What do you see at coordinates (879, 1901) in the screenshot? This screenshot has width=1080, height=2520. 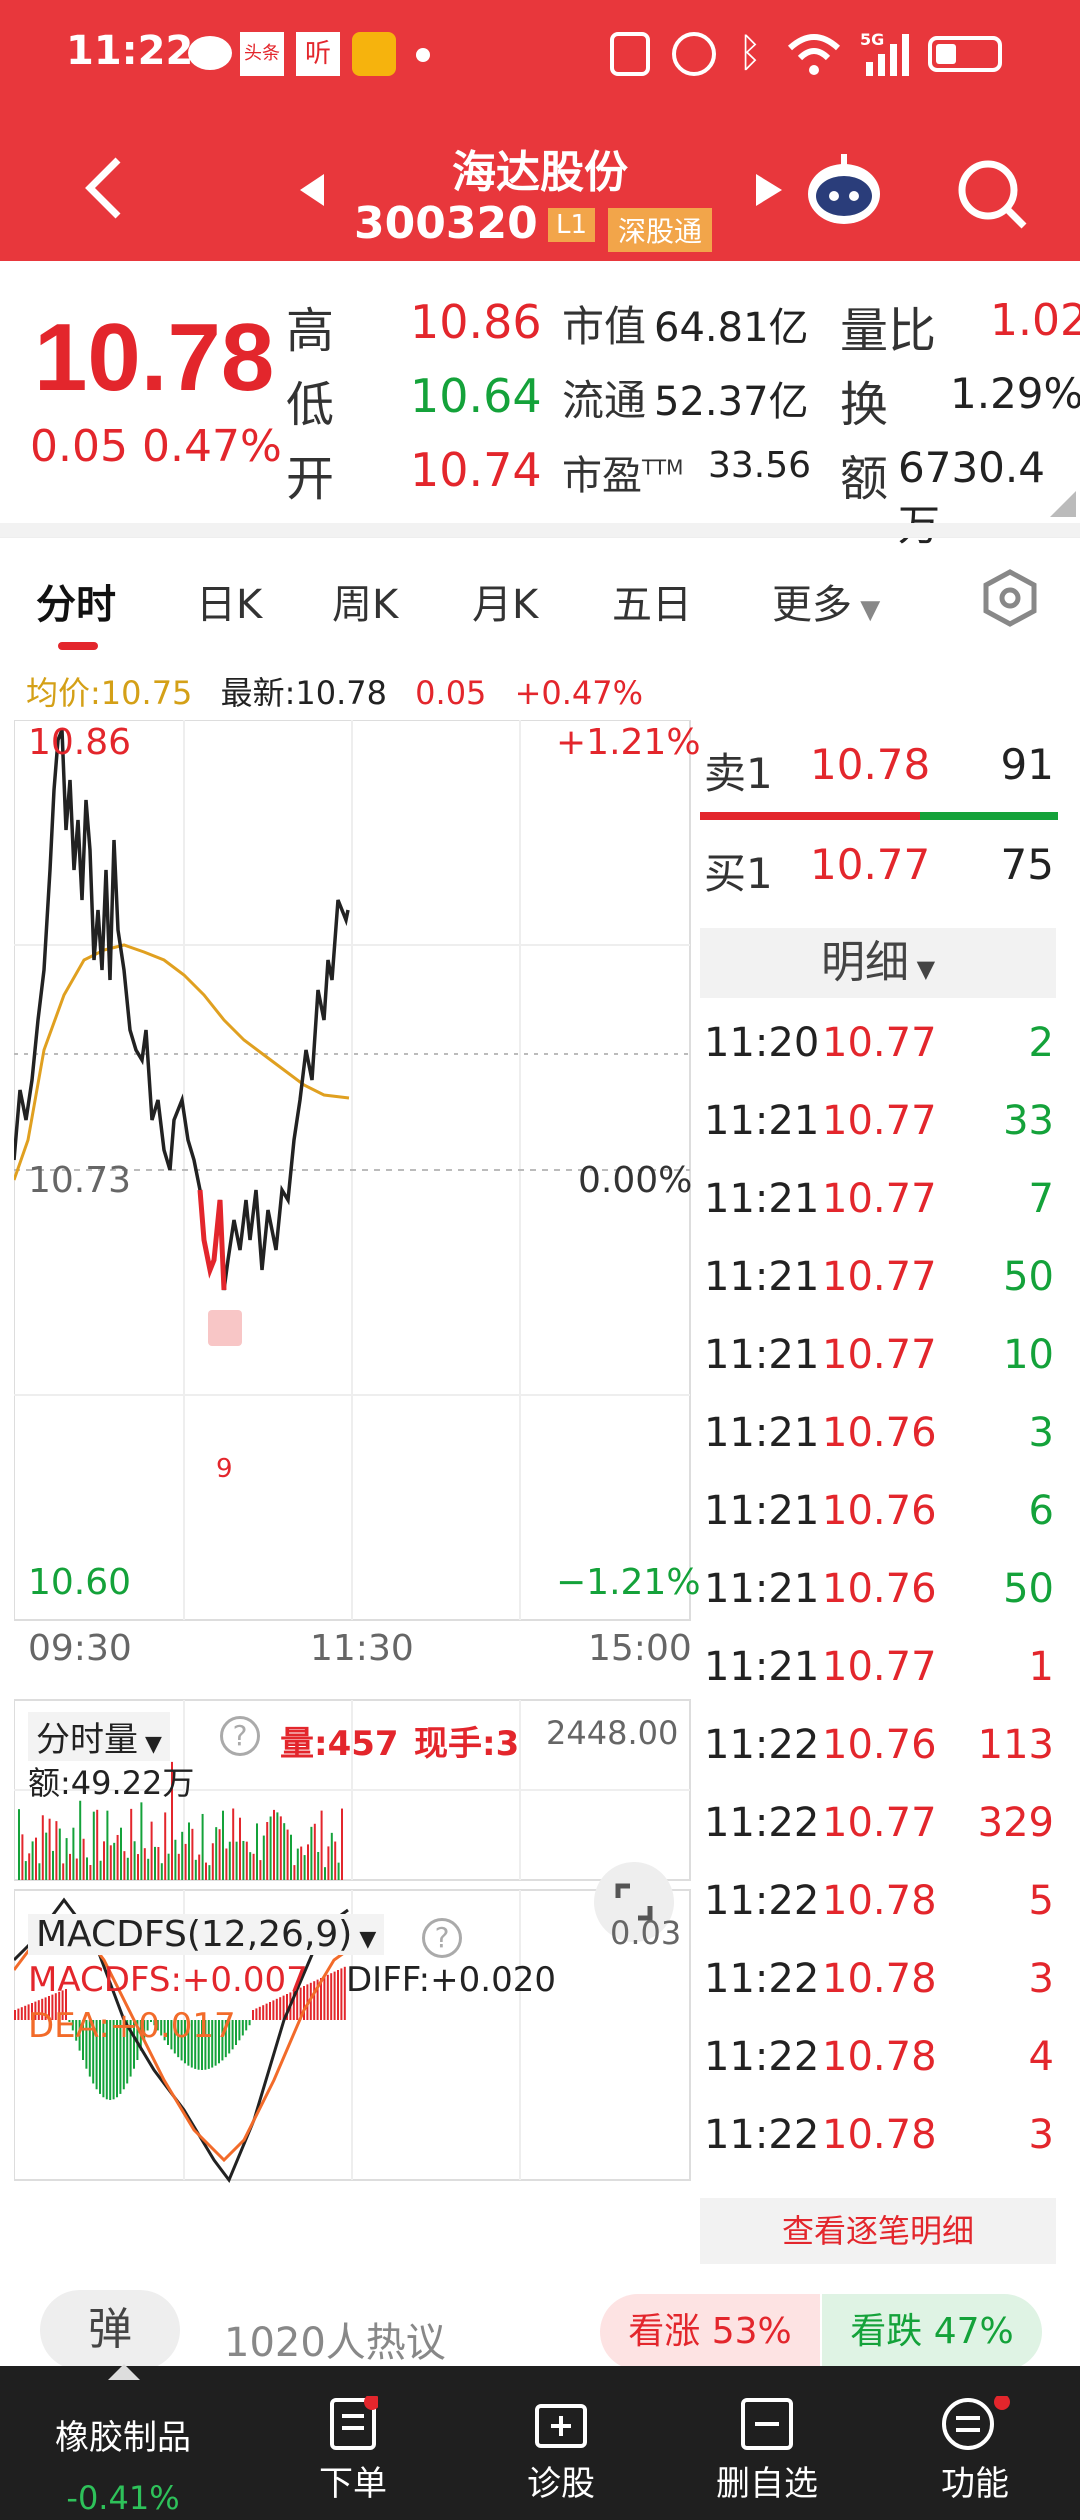 I see `tick-row: 11:22 10.78 5` at bounding box center [879, 1901].